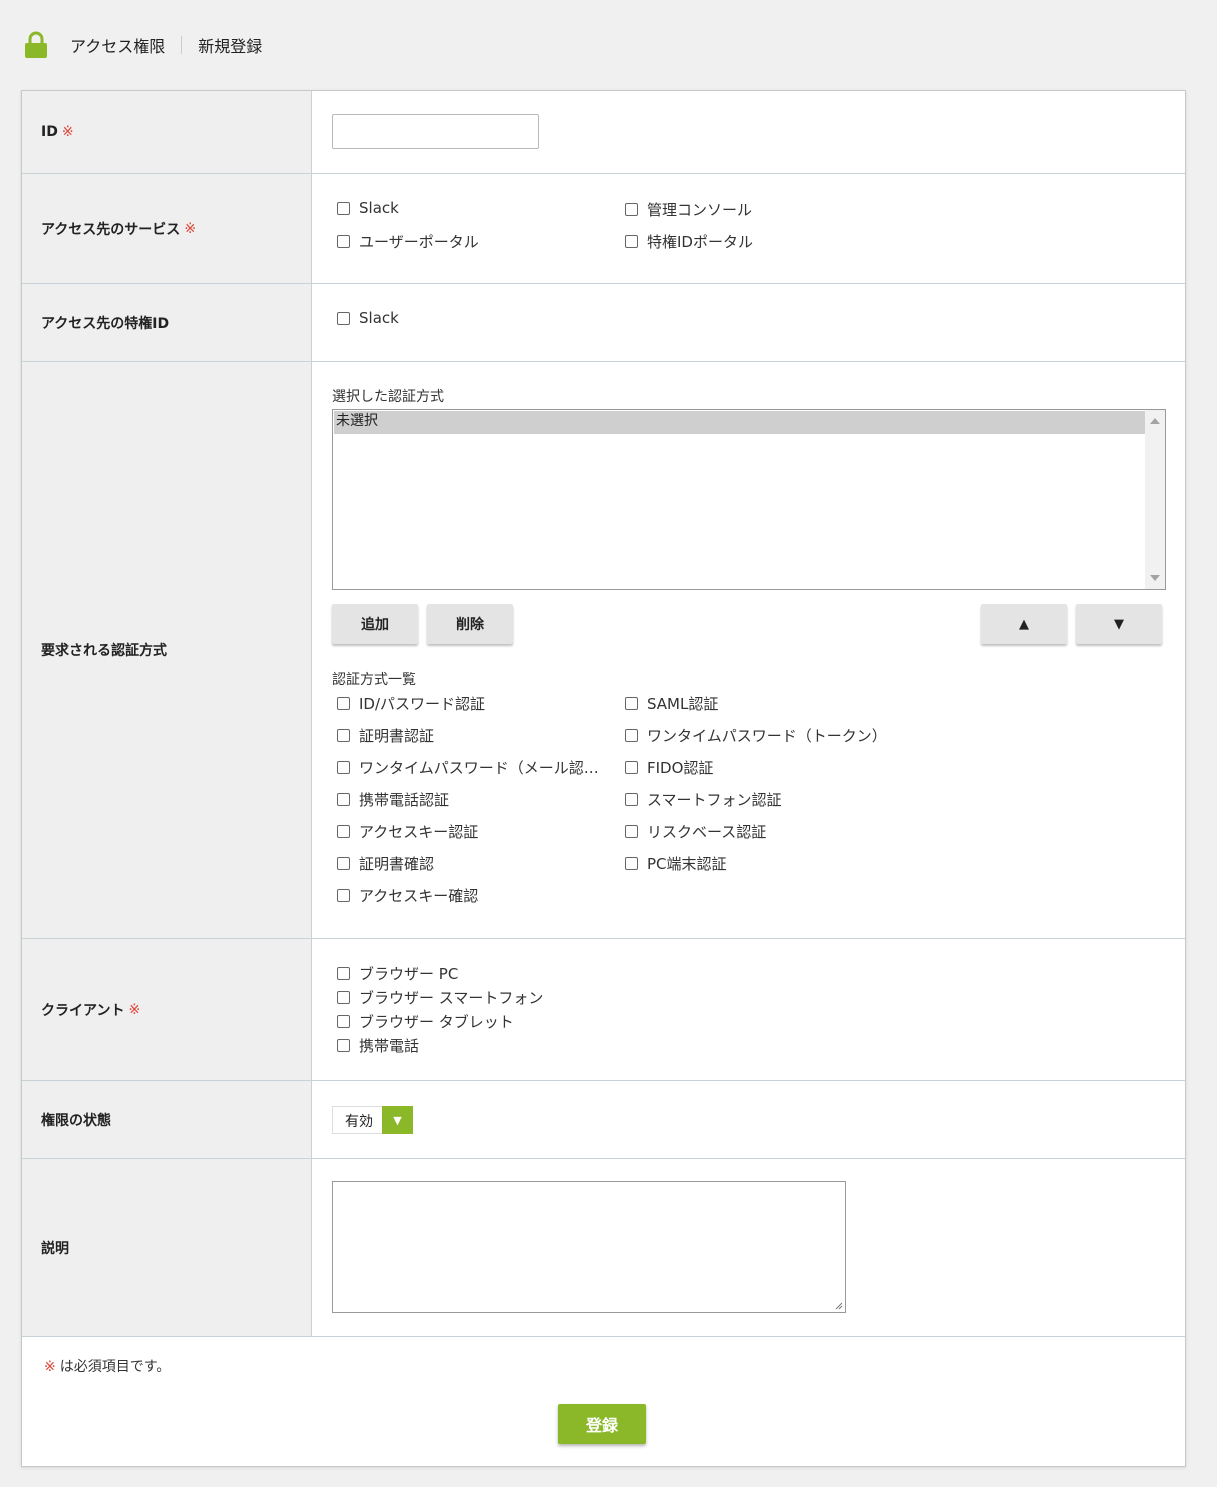 Image resolution: width=1217 pixels, height=1487 pixels. I want to click on listbox-option: 未選択, so click(739, 422).